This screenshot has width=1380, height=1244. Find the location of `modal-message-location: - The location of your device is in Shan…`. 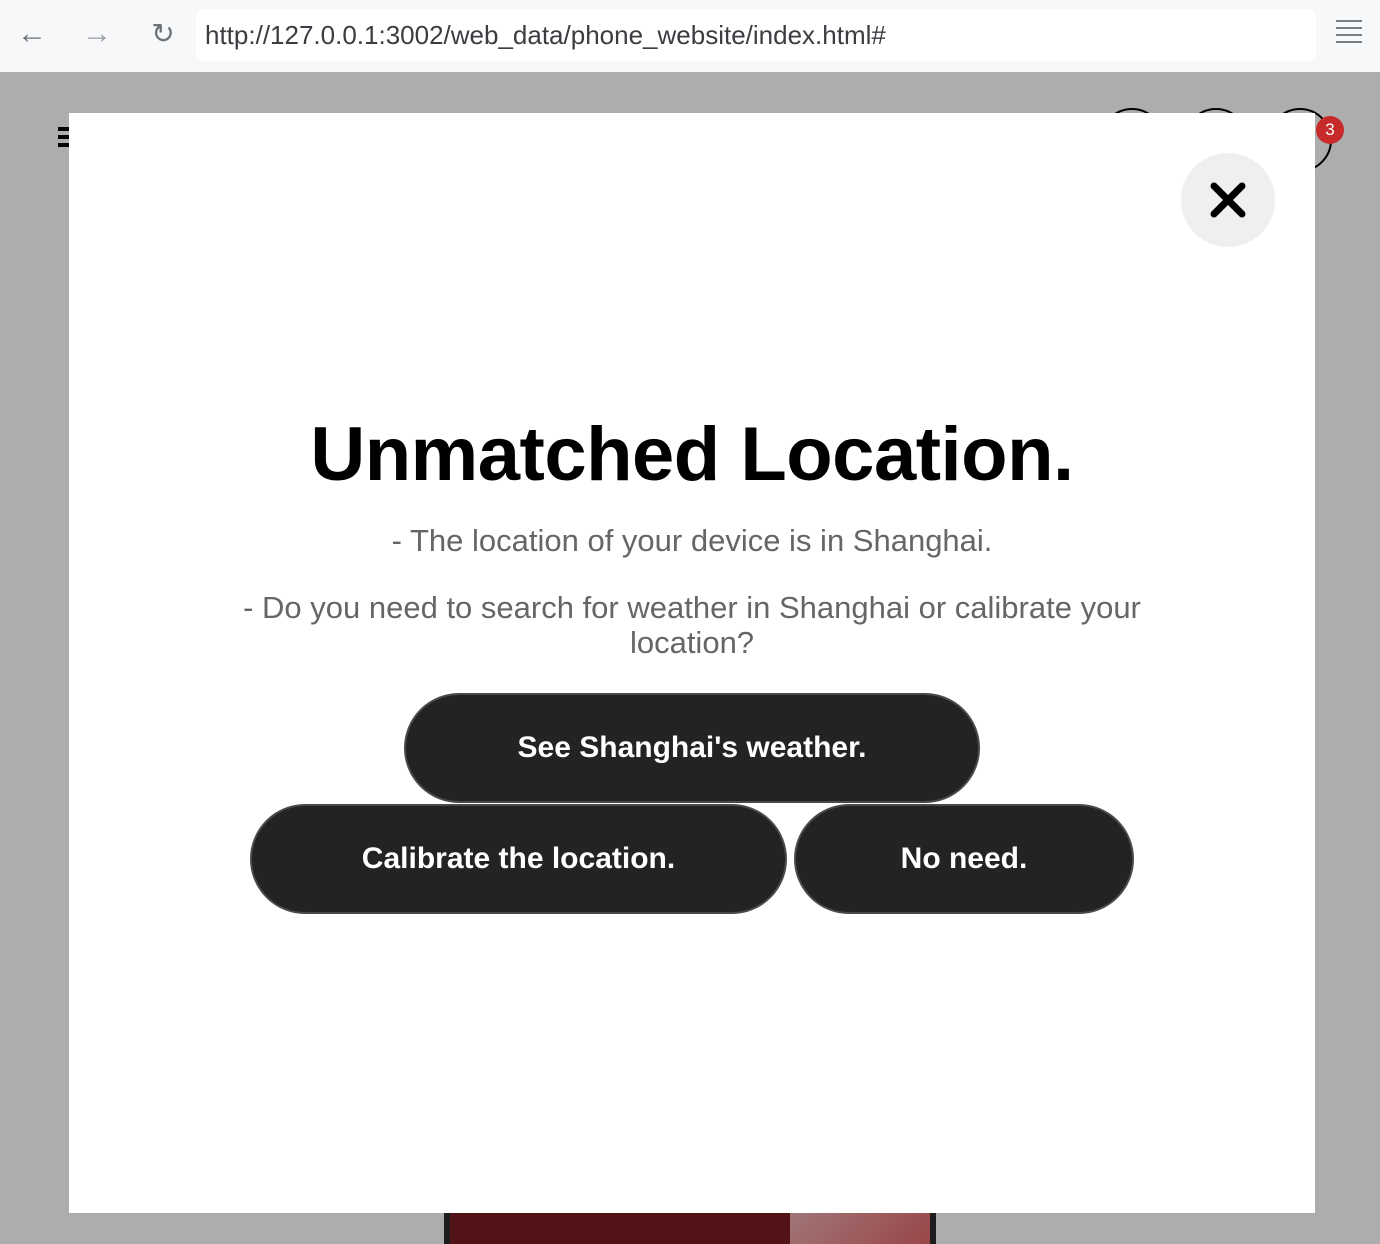

modal-message-location: - The location of your device is in Shan… is located at coordinates (692, 540).